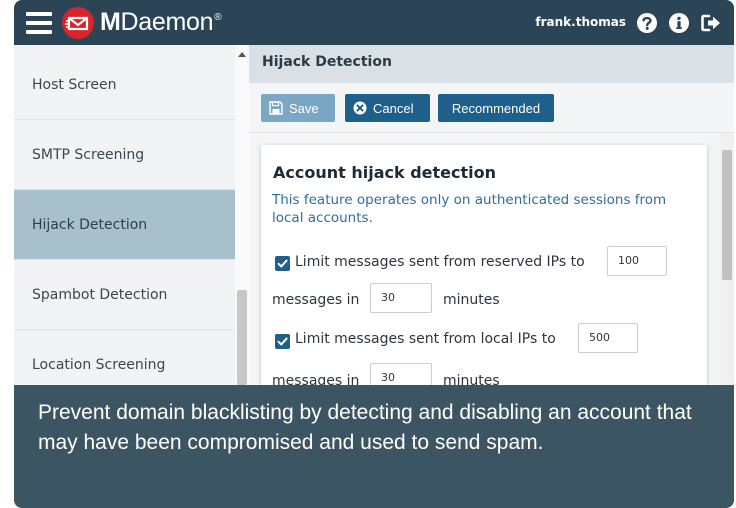 The height and width of the screenshot is (508, 736). I want to click on content-scrollbar-thumb, so click(727, 215).